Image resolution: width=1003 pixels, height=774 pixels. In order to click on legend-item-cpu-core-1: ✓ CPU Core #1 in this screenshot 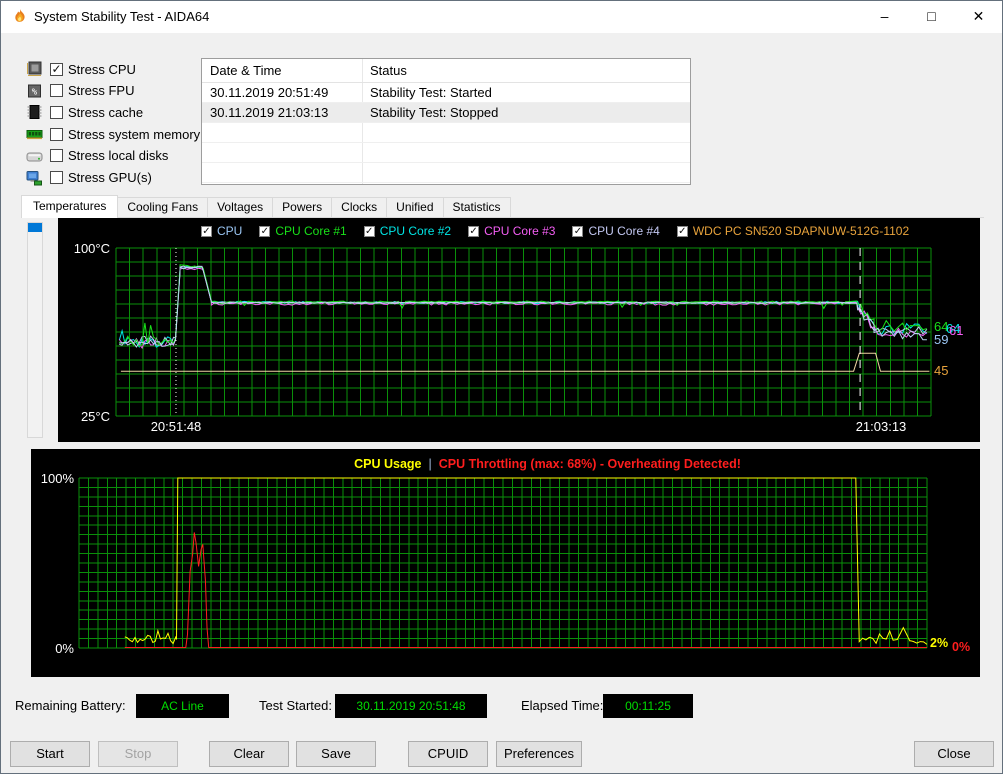, I will do `click(303, 231)`.